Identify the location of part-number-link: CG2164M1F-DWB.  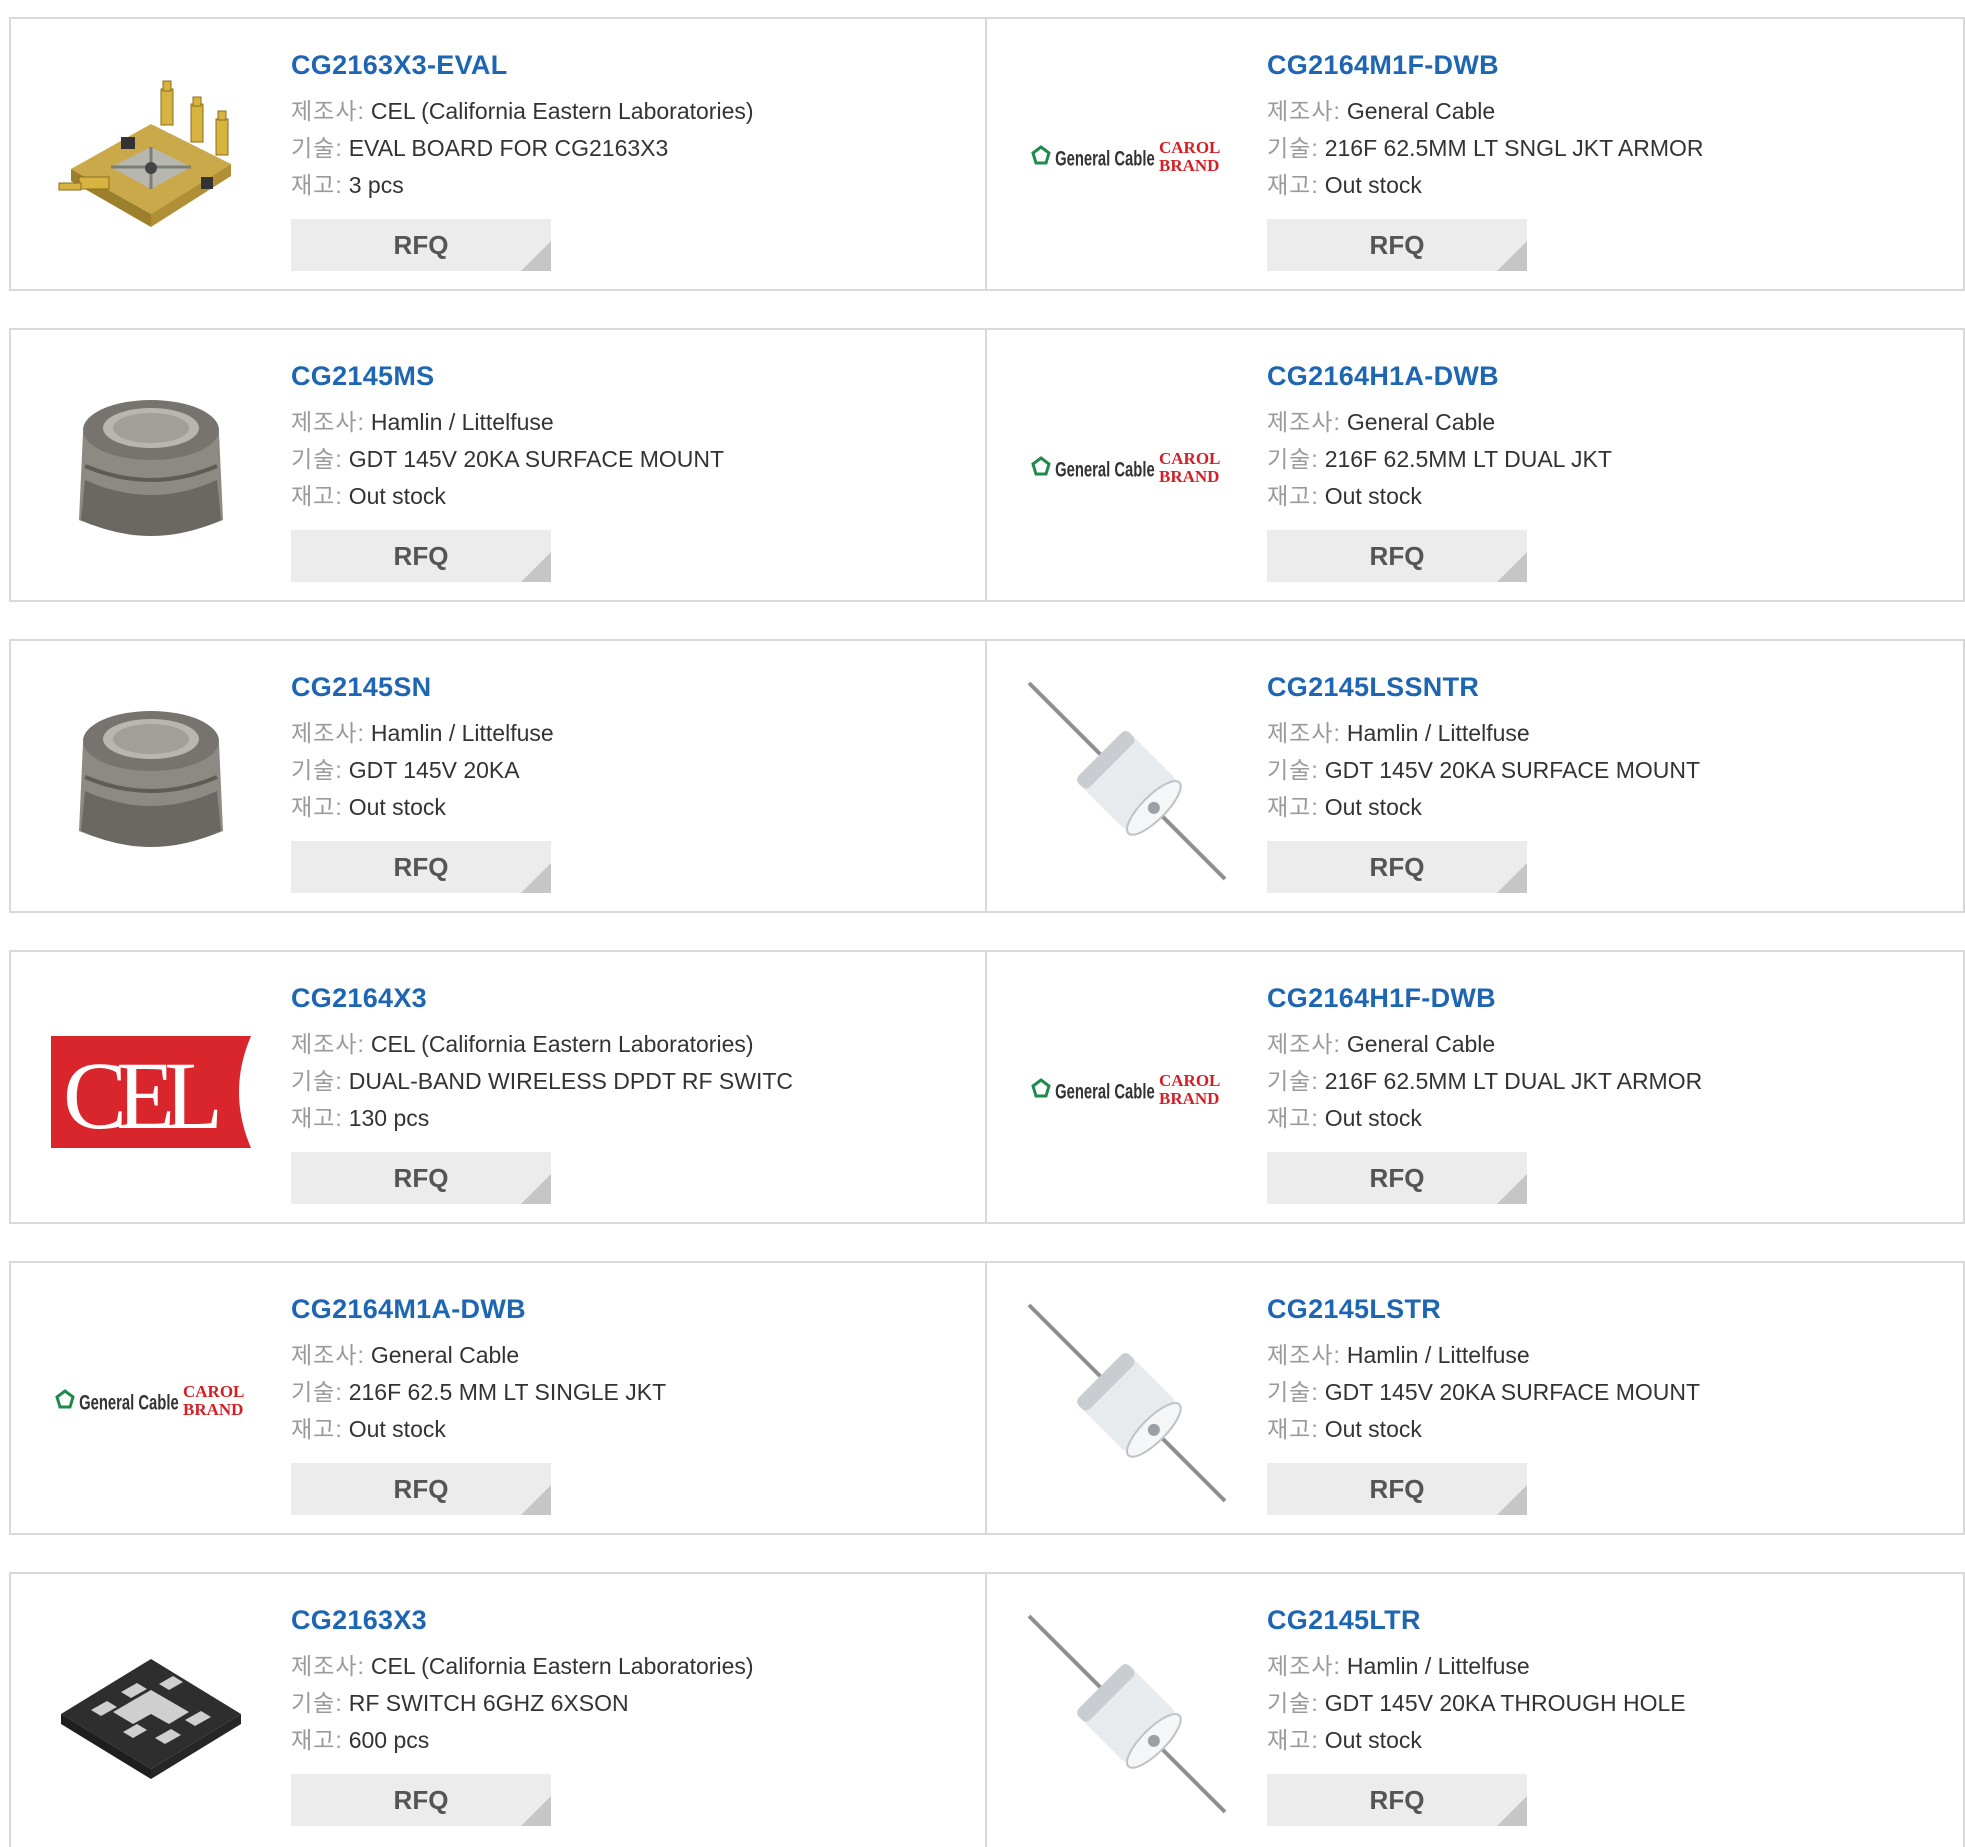
(1485, 65).